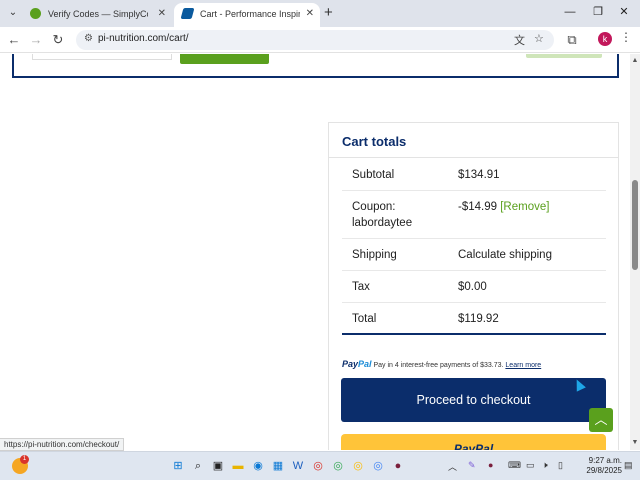 The height and width of the screenshot is (480, 640). What do you see at coordinates (572, 40) in the screenshot?
I see `extensions-icon: ⧉` at bounding box center [572, 40].